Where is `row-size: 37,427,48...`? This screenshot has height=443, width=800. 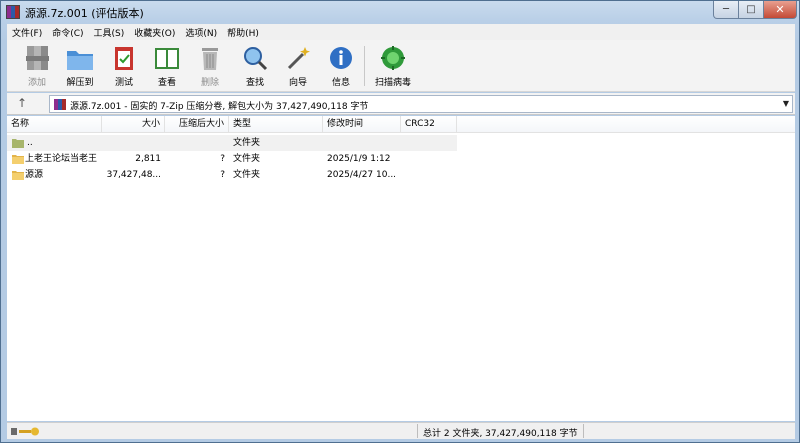 row-size: 37,427,48... is located at coordinates (133, 175).